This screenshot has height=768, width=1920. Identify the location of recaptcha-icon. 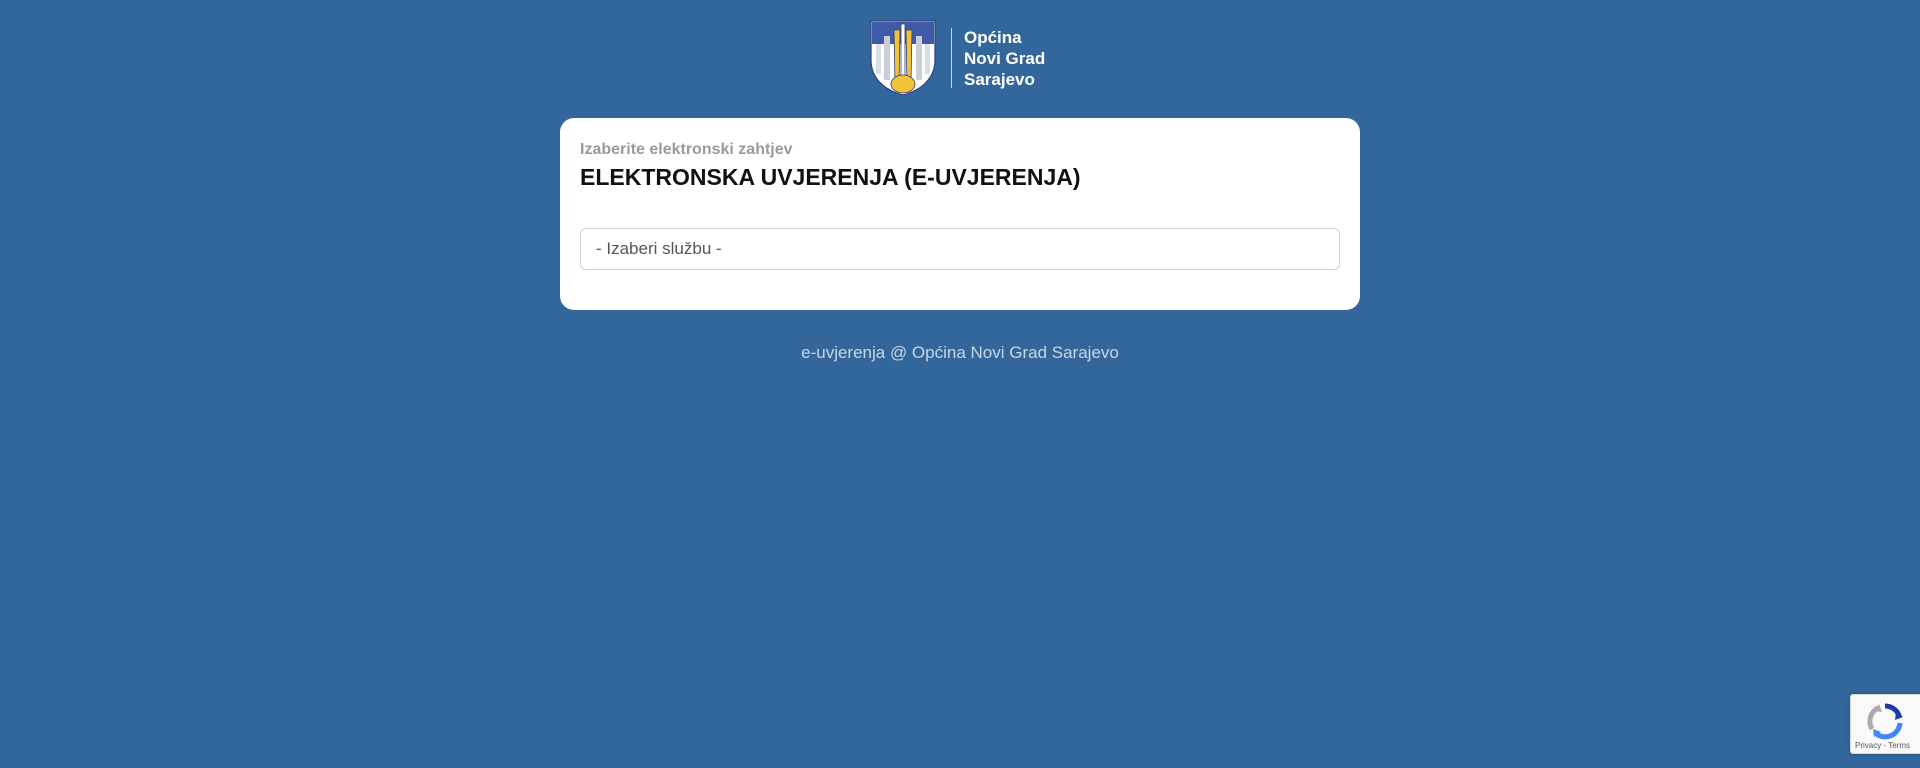
(1885, 721).